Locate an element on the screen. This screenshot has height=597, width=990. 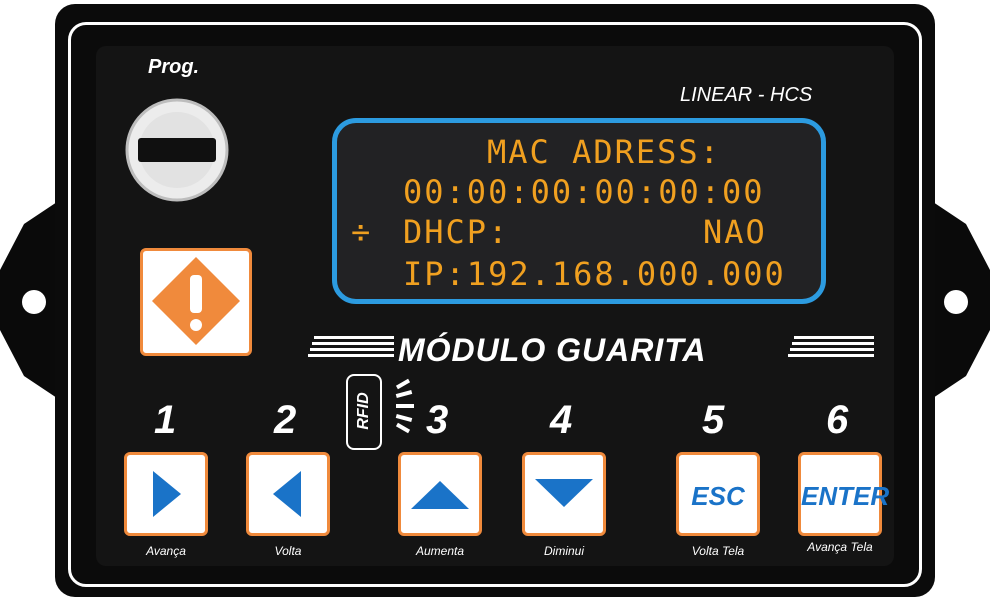
lcd-line-1: MAC ADRESS: is located at coordinates (604, 152).